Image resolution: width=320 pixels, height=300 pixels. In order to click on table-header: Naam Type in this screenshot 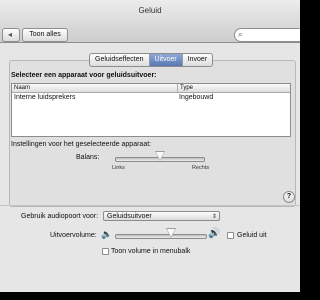, I will do `click(151, 88)`.